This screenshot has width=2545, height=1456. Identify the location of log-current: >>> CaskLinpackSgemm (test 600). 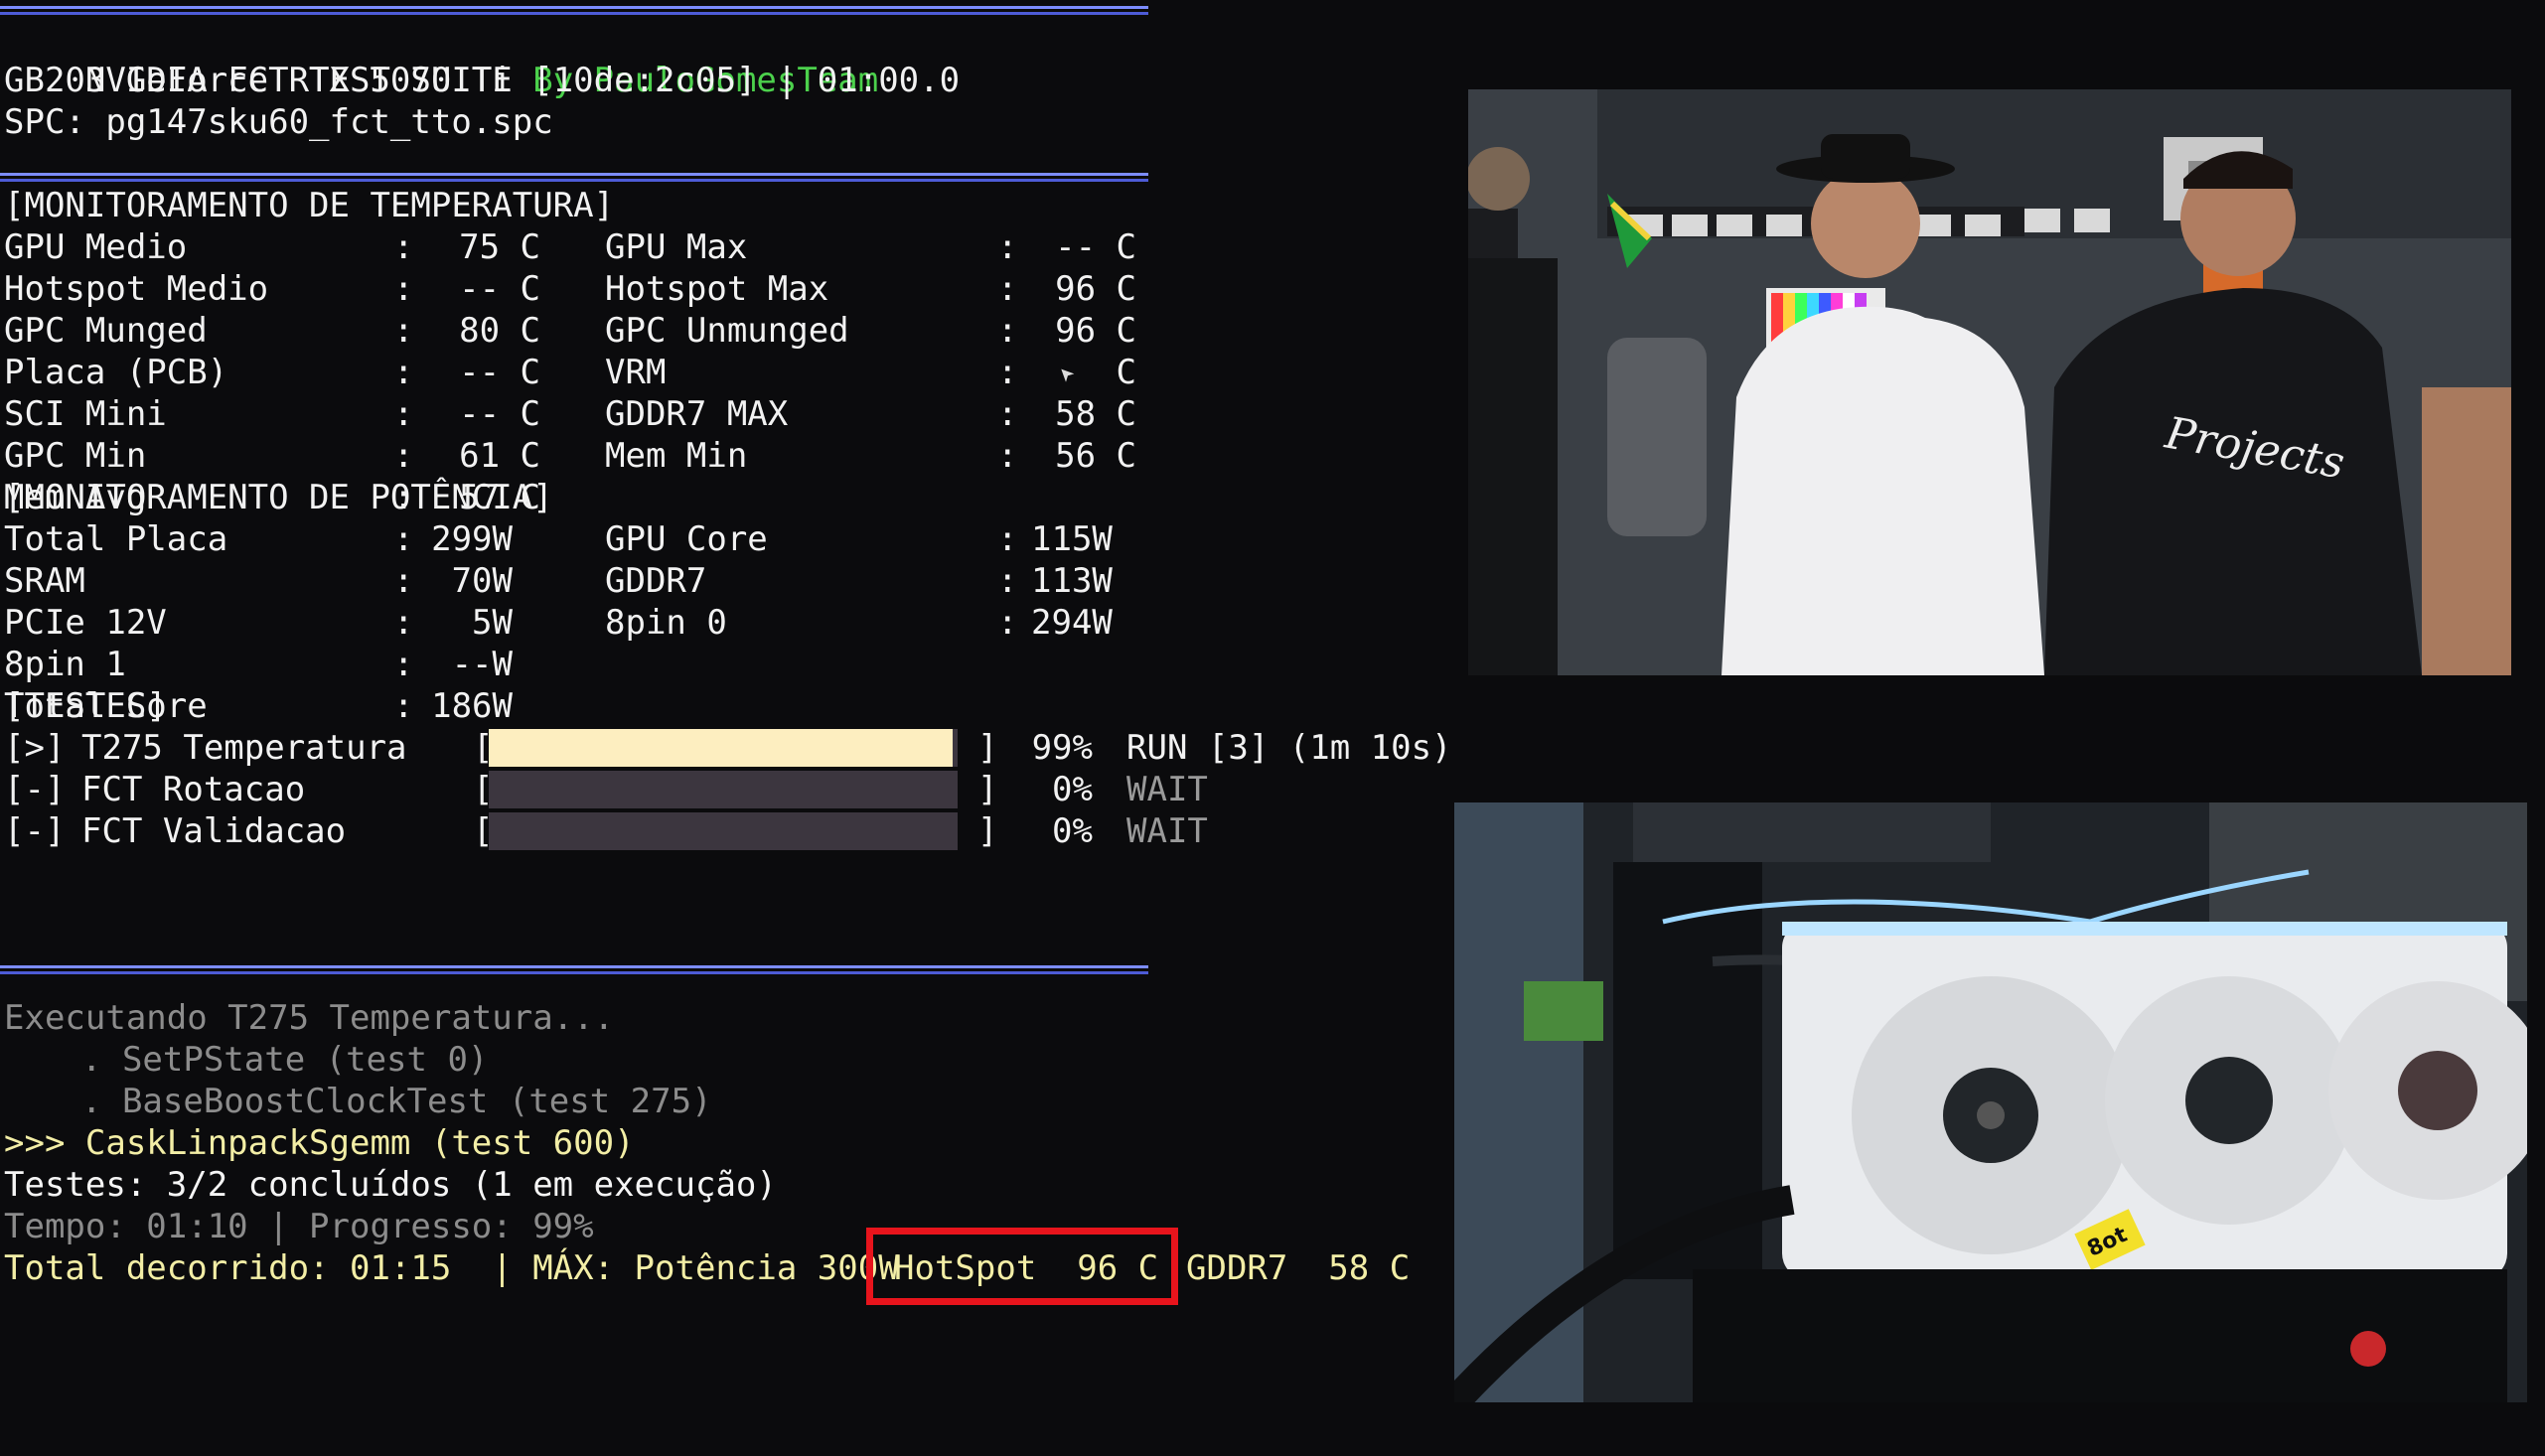
(319, 1143).